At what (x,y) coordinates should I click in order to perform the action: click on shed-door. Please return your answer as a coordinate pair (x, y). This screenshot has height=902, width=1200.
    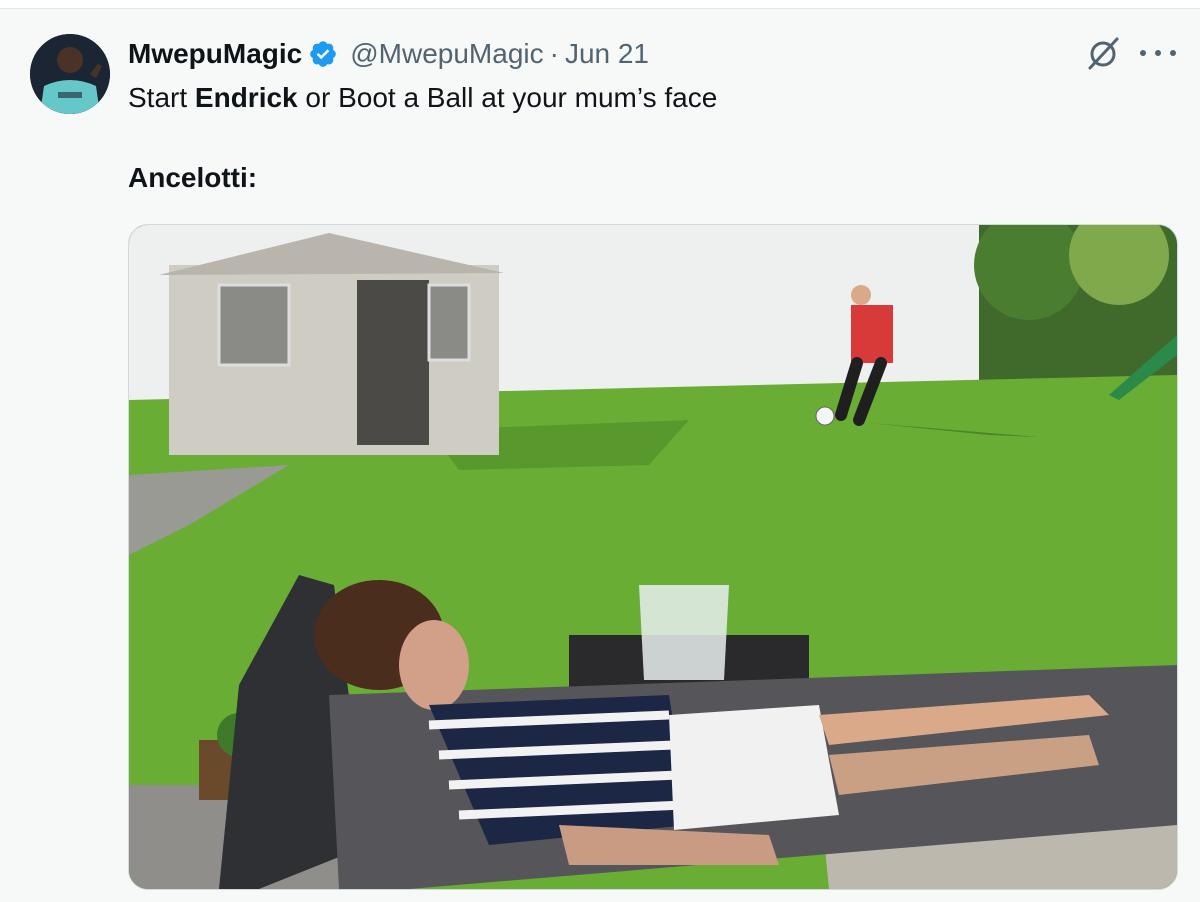
    Looking at the image, I should click on (393, 362).